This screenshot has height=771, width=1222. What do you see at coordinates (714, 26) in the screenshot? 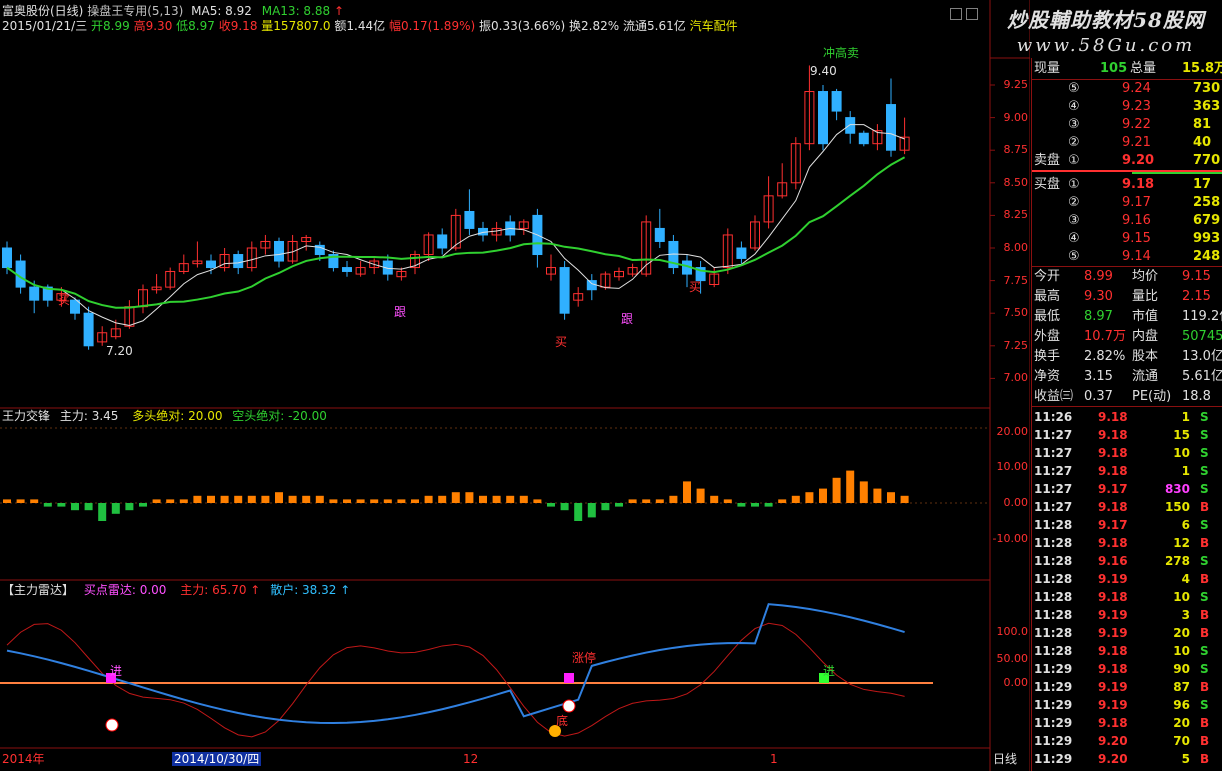
I see `quote-industry: 汽车配件` at bounding box center [714, 26].